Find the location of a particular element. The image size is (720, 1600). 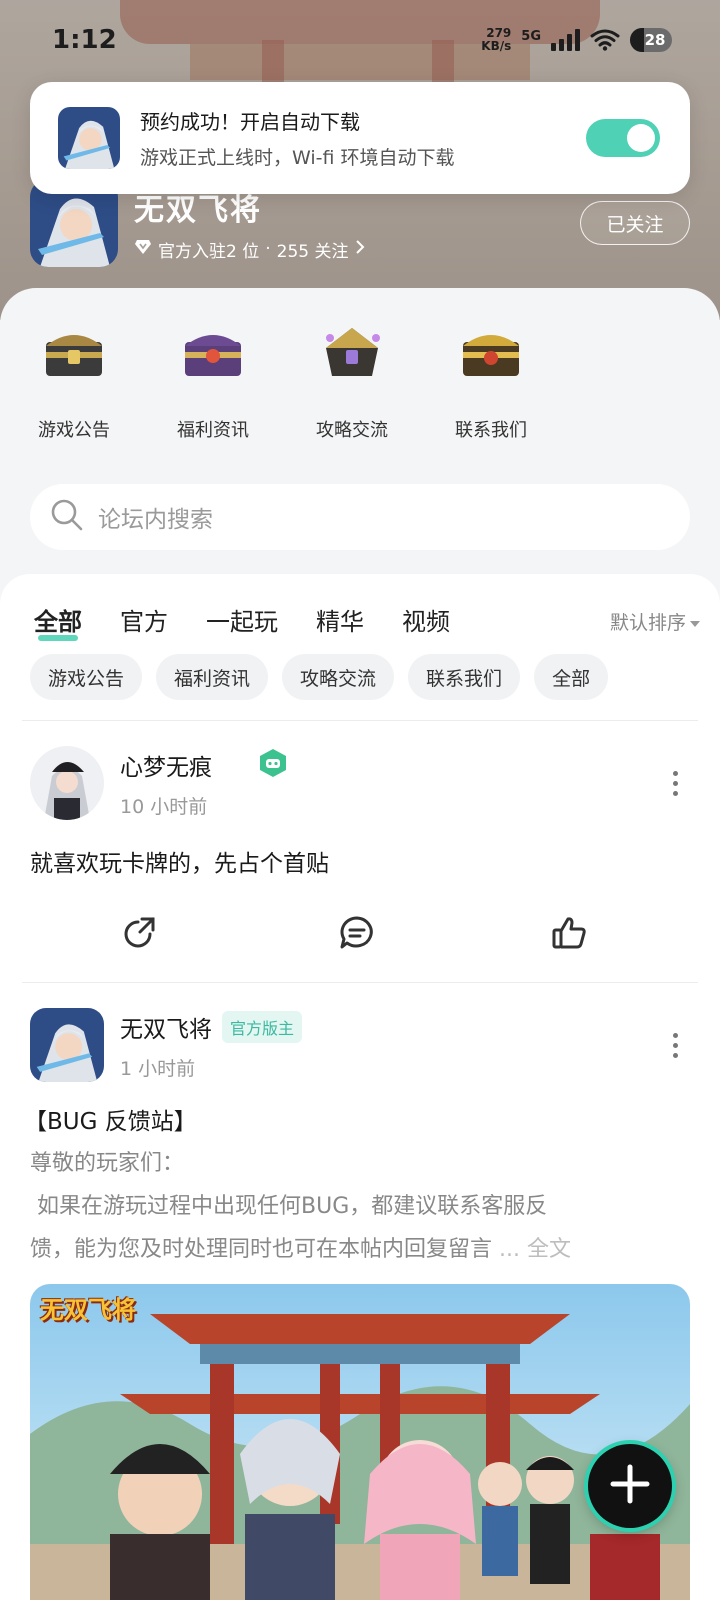

auto-download-toggle is located at coordinates (623, 138).